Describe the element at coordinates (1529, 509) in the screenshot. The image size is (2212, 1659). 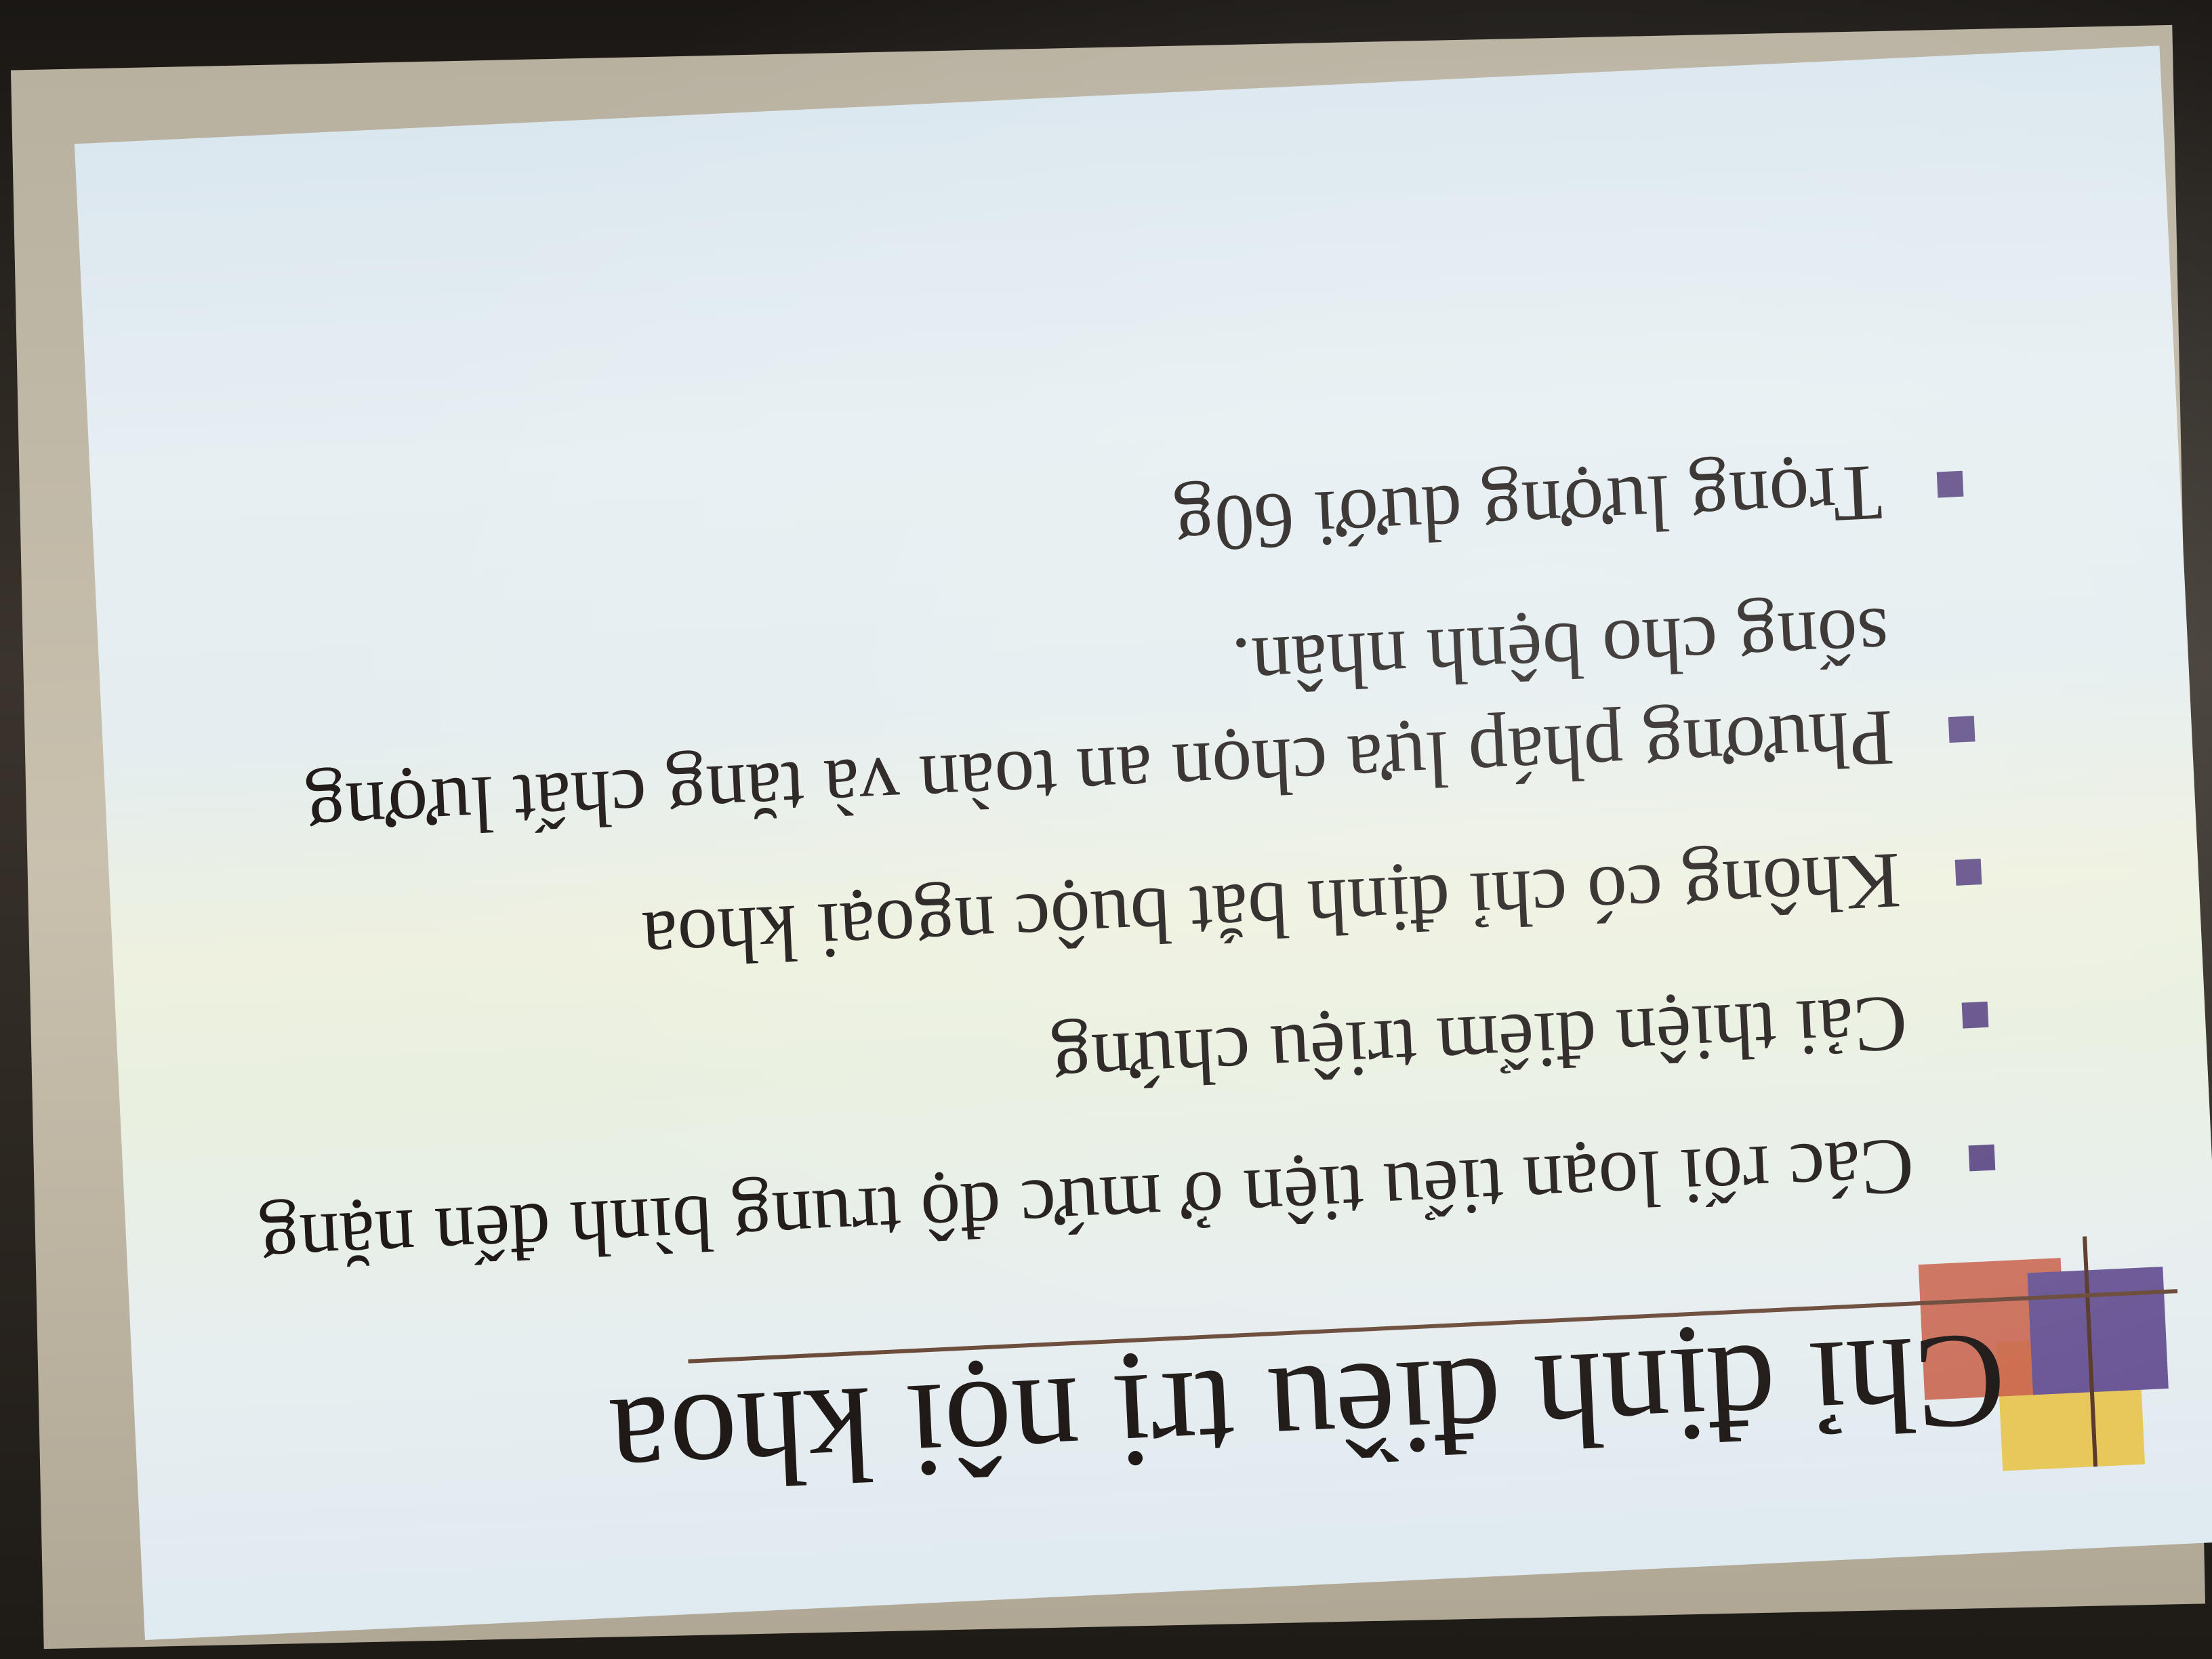
I see `bullet-text: Trọng lượng dưới 60g` at that location.